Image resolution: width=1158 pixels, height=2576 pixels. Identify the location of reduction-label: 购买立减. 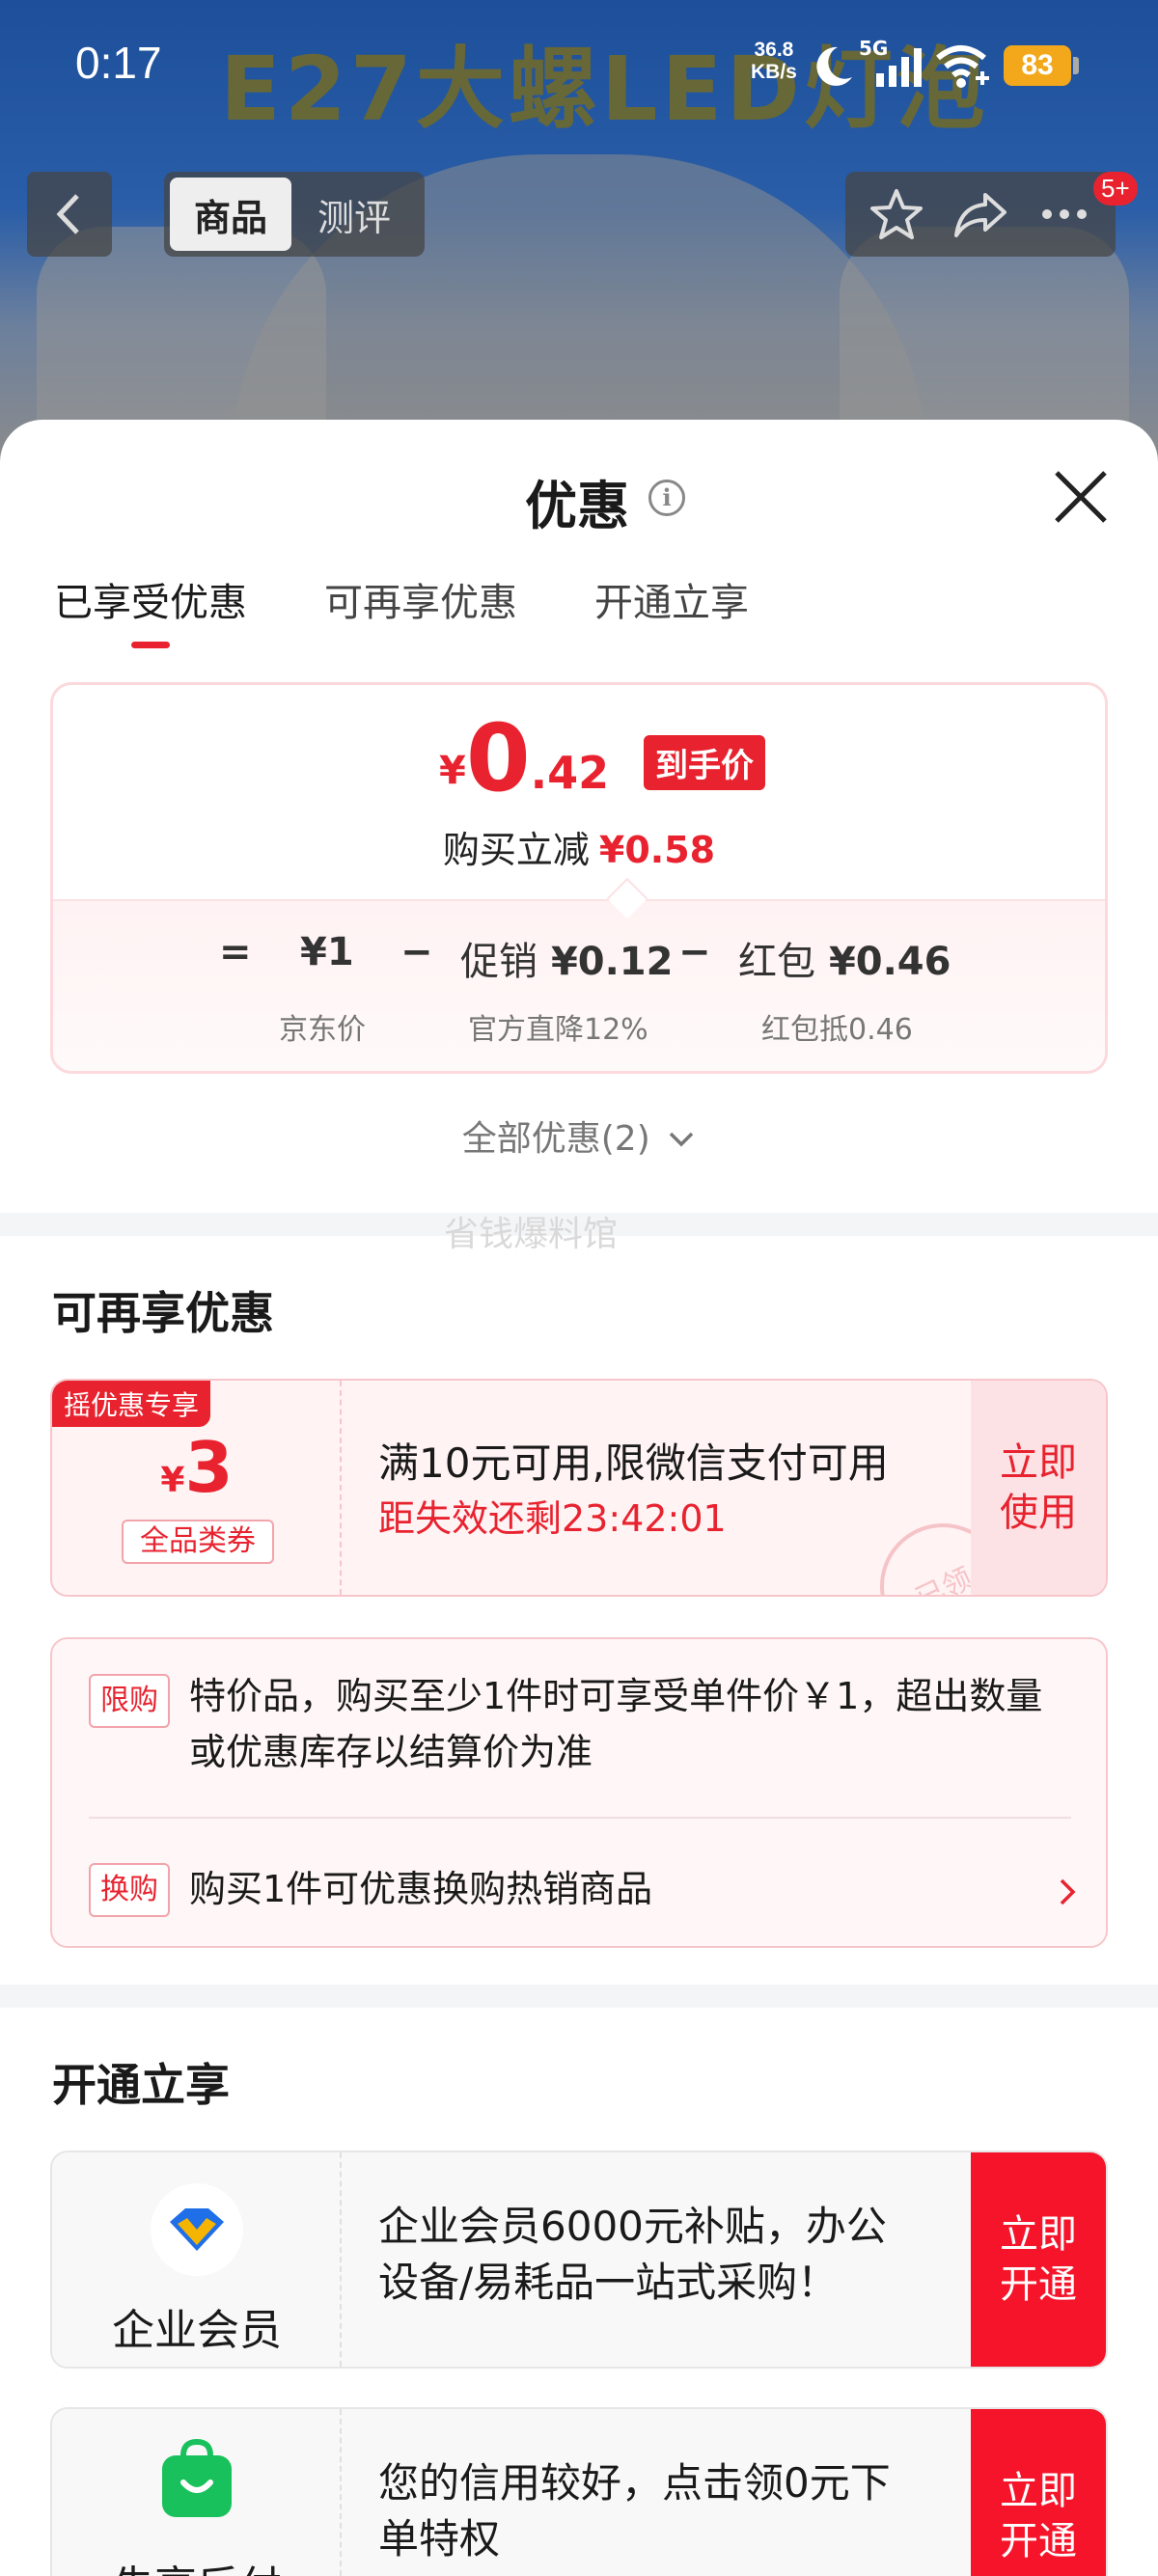
(516, 850).